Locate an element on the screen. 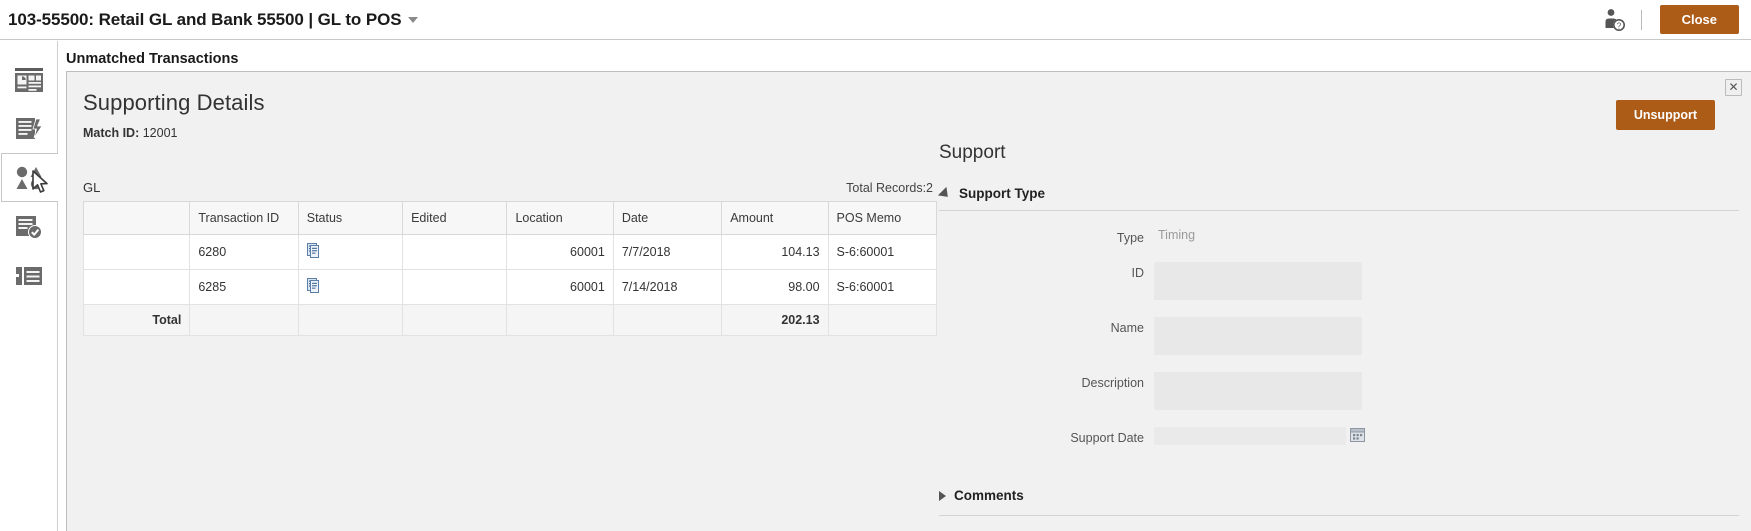 This screenshot has height=531, width=1751. cell-amount: 98.00 is located at coordinates (775, 287).